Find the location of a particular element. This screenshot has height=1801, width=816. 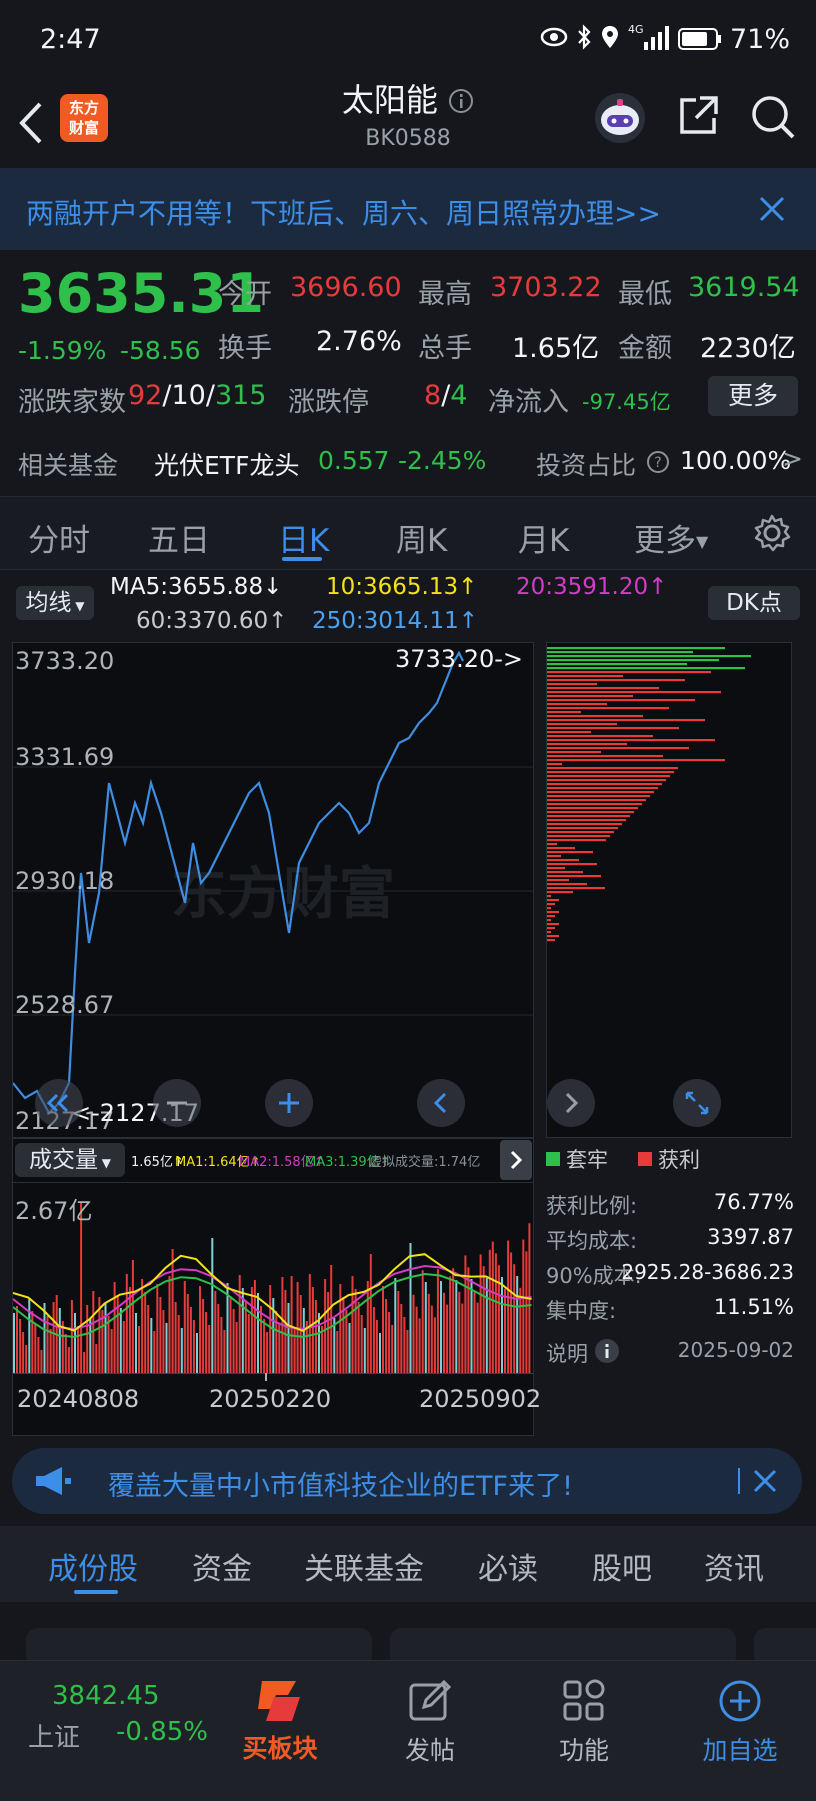

tab-daily-k: 日K is located at coordinates (303, 537).